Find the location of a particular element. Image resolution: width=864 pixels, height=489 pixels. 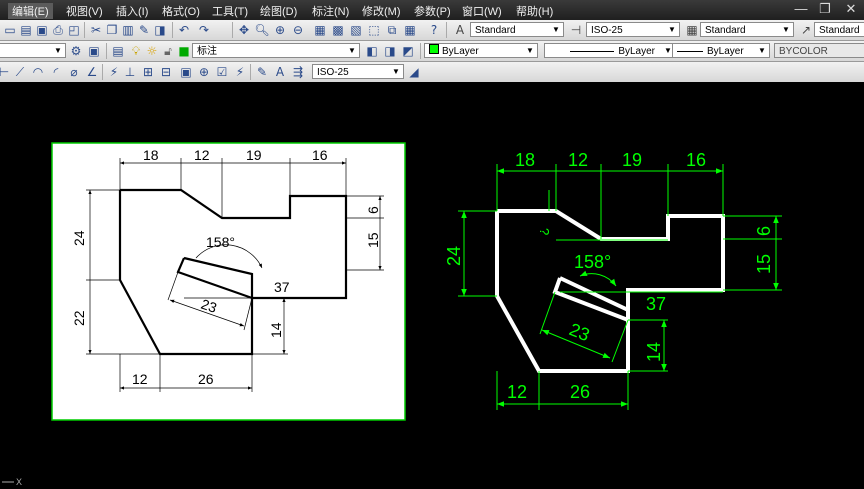

dim-edit-icon: ✎ is located at coordinates (262, 72).